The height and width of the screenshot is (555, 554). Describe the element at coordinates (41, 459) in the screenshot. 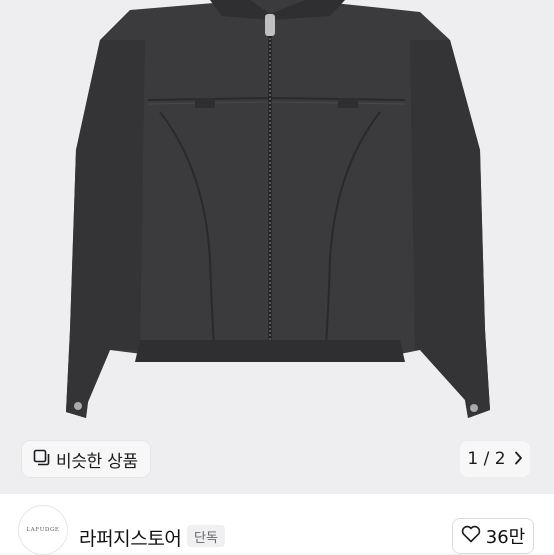

I see `similar-items-icon` at that location.